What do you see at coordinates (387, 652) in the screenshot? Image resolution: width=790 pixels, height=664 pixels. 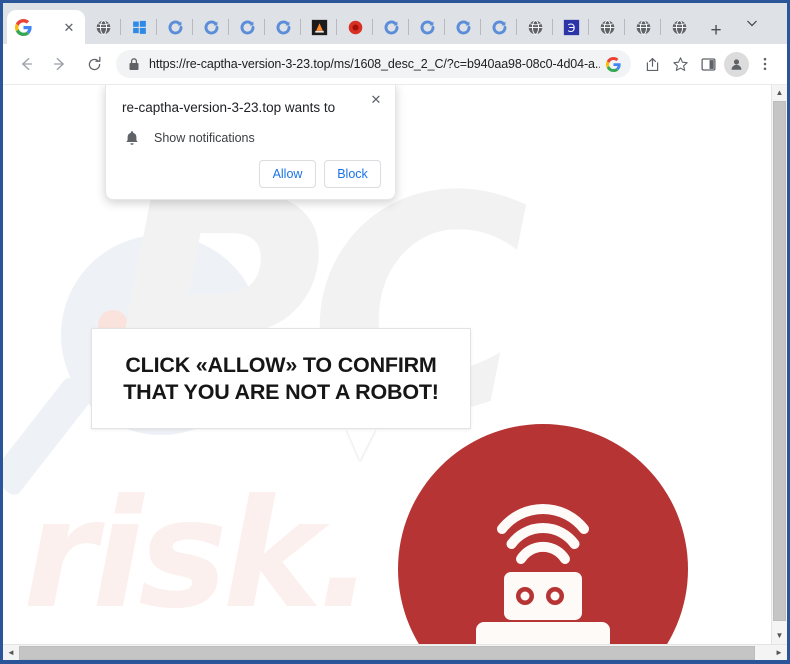 I see `horizontal-scroll-thumb` at bounding box center [387, 652].